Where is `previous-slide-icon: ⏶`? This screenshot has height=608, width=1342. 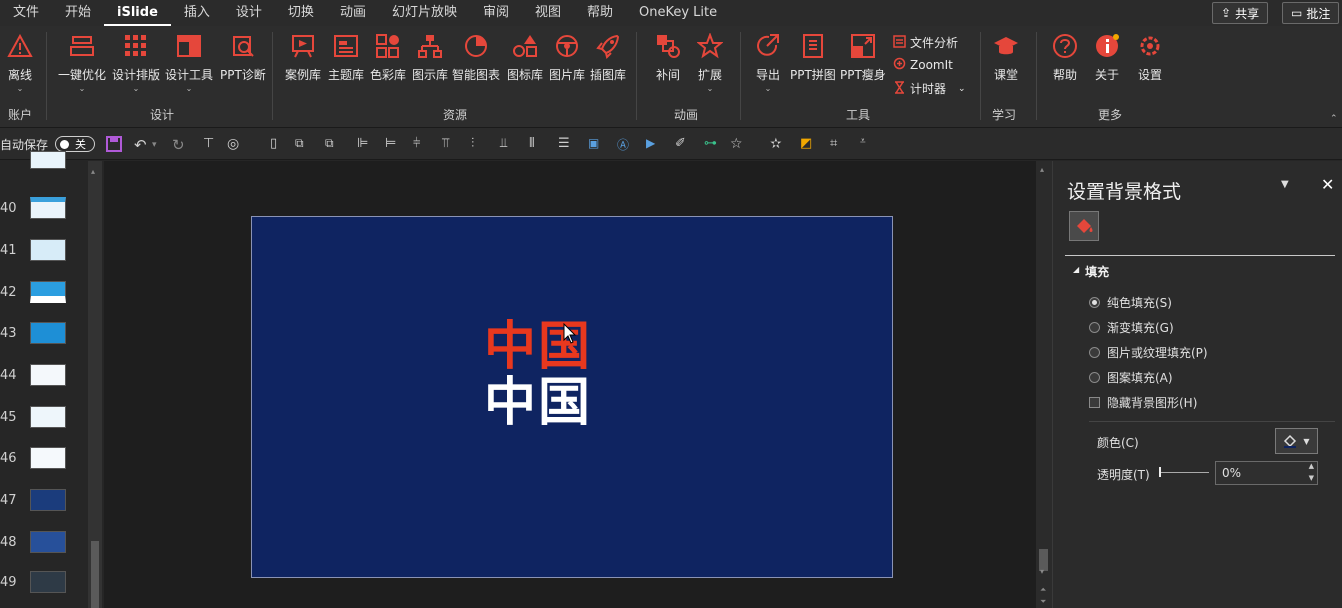 previous-slide-icon: ⏶ is located at coordinates (1043, 590).